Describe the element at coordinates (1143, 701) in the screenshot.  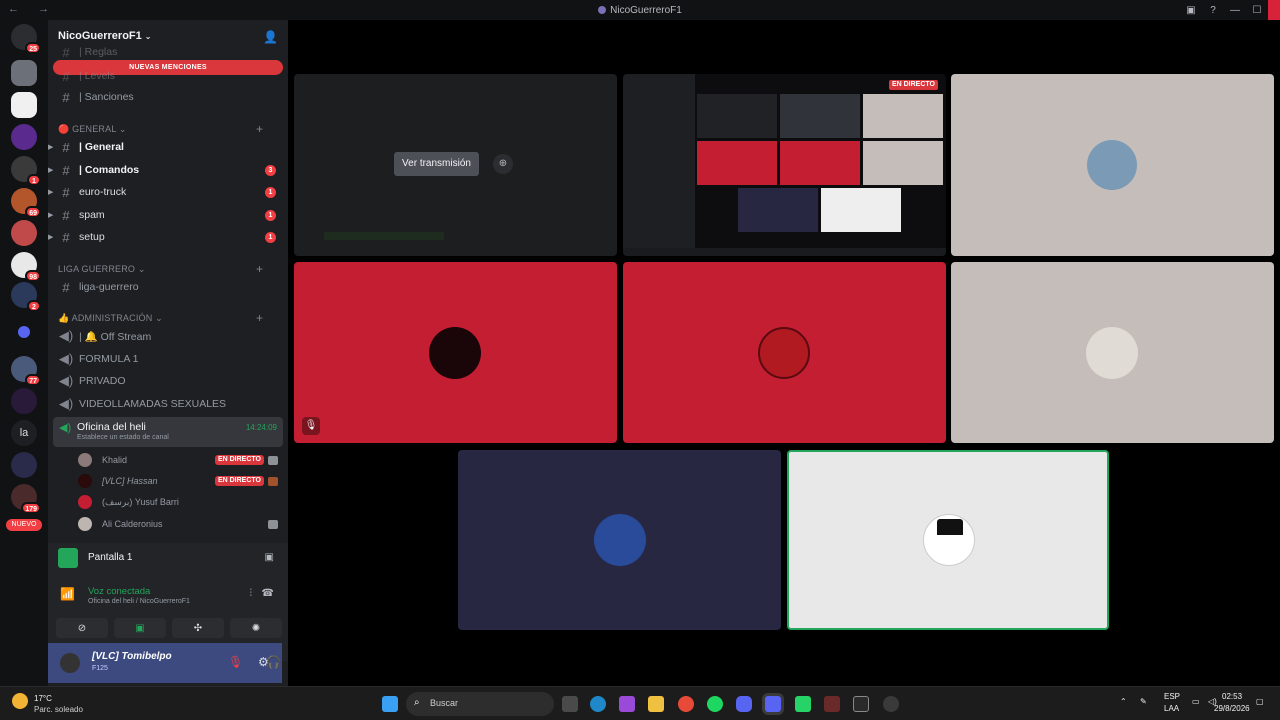
I see `pen-icon: ✎` at that location.